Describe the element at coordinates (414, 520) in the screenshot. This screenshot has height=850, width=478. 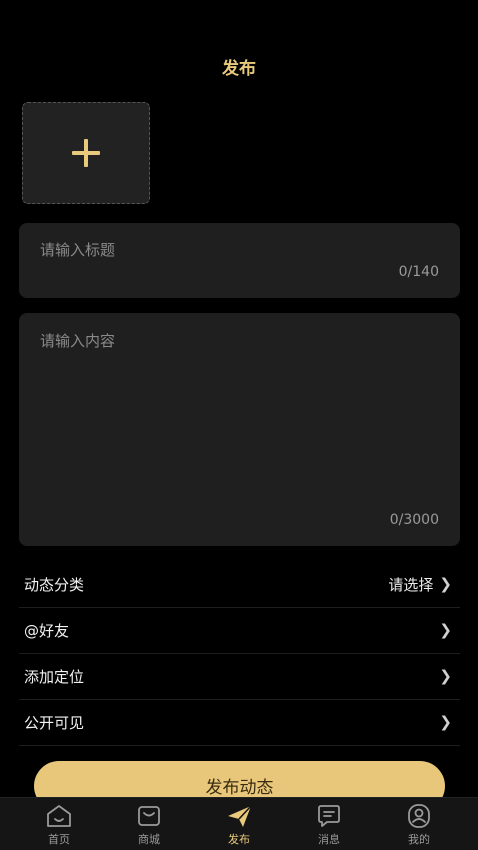
I see `content-char-counter: 0/3000` at that location.